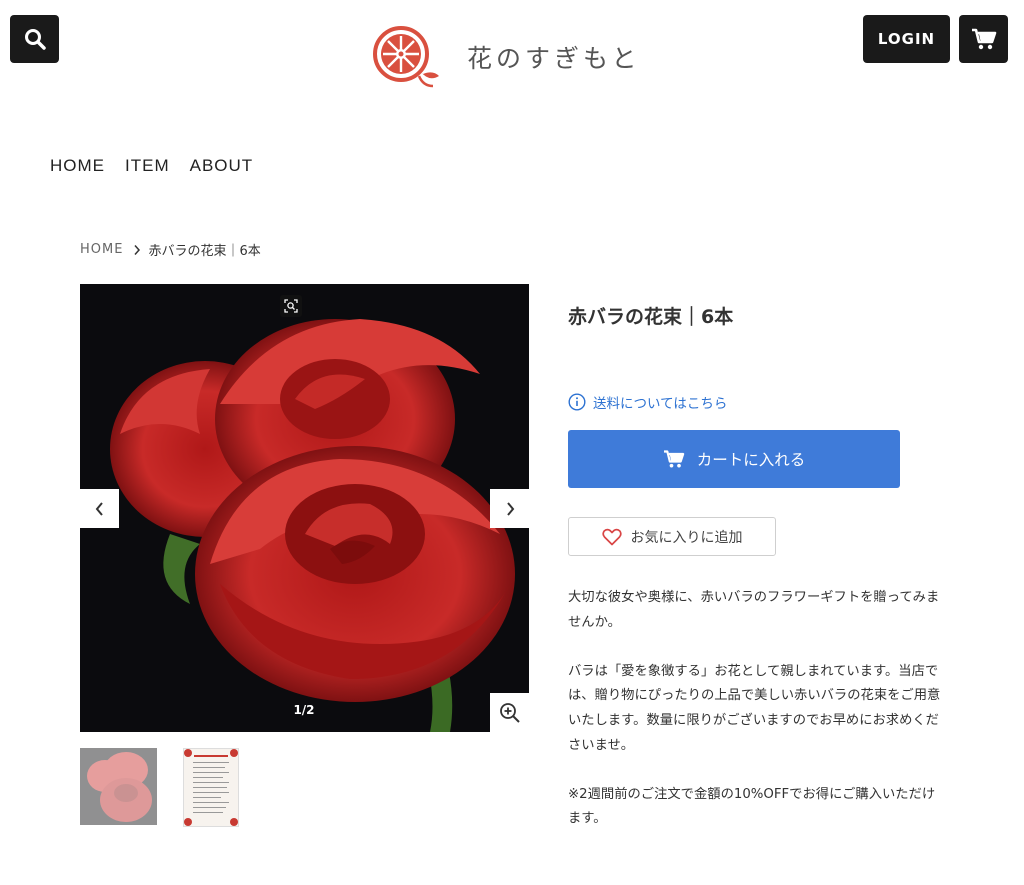 The image size is (1024, 885). Describe the element at coordinates (906, 39) in the screenshot. I see `login-button: LOGIN` at that location.